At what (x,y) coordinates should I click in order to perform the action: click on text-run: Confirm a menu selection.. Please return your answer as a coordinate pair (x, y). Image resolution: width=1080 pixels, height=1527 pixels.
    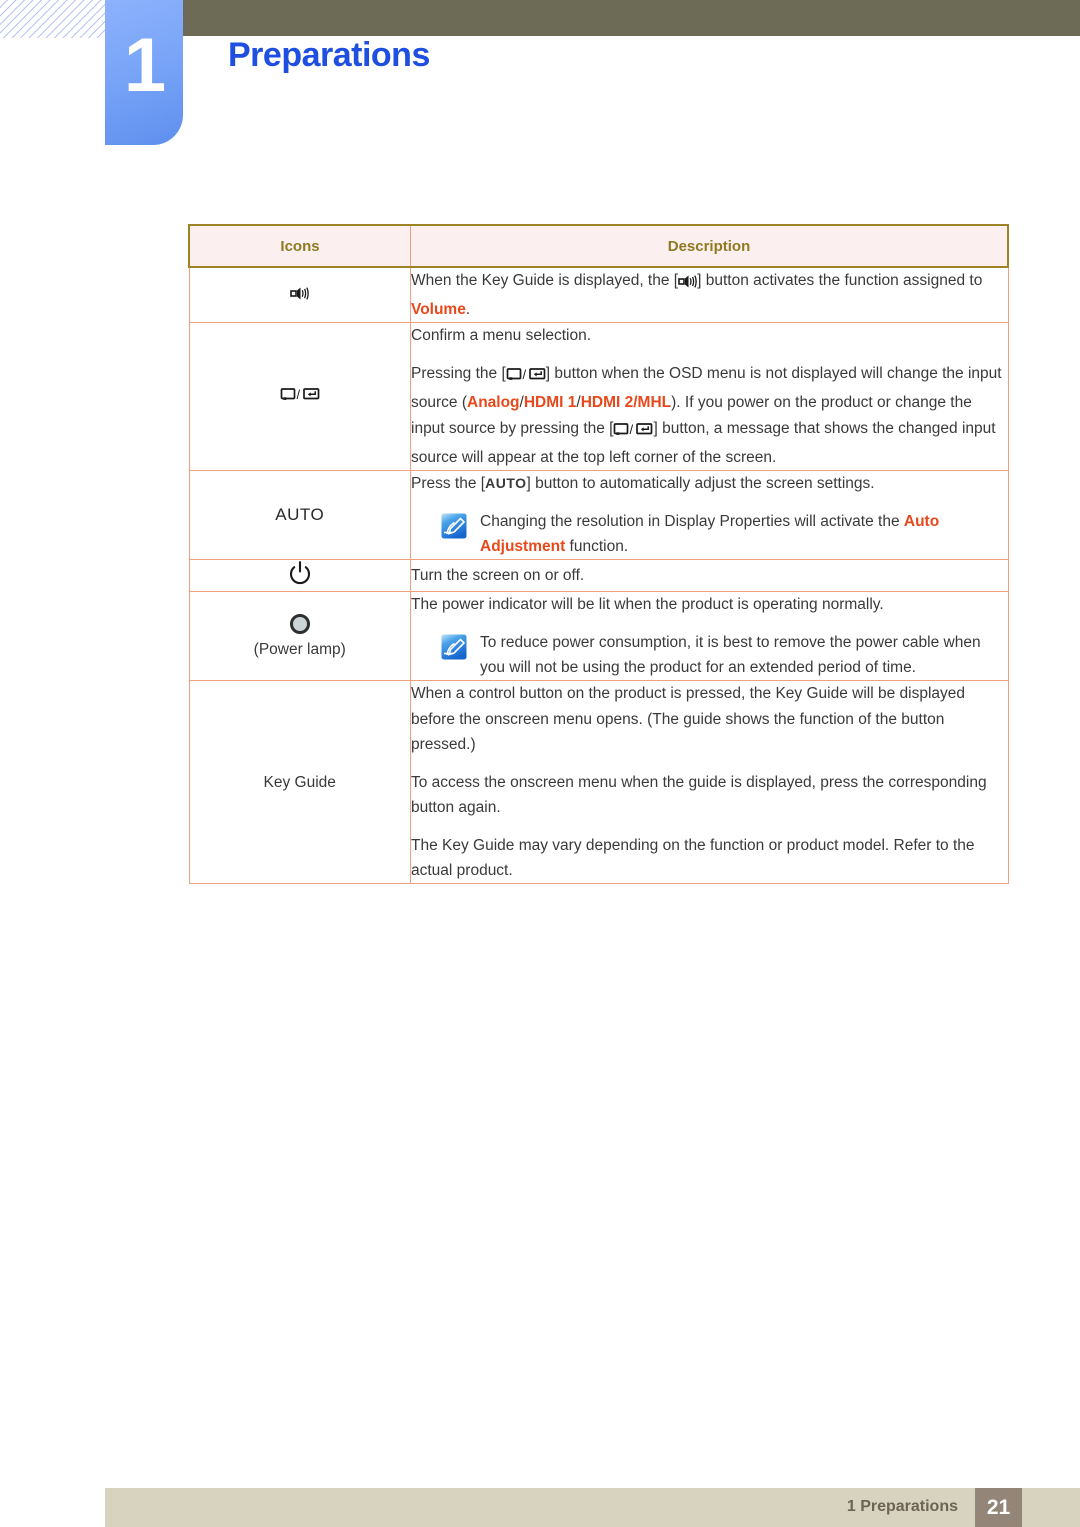
    Looking at the image, I should click on (501, 336).